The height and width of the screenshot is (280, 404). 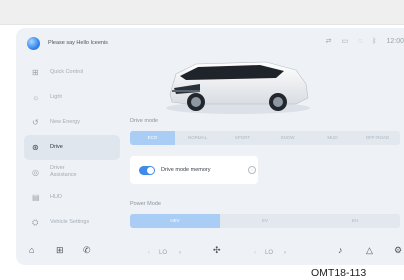 I want to click on drive-mode-selector: ECO NORMAL SPORT SNOW MUD OFF-ROAD, so click(x=265, y=138).